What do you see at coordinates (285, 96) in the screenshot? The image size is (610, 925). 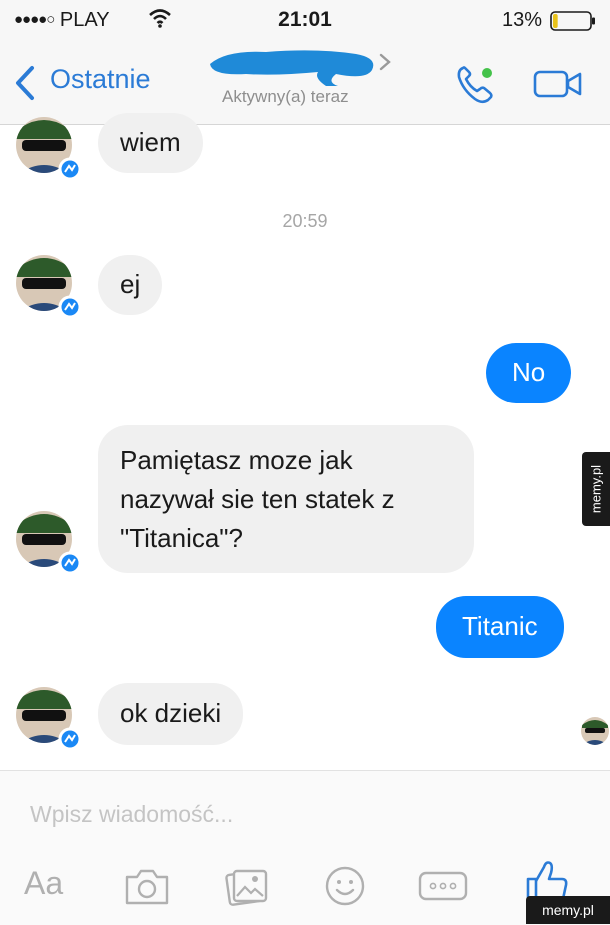 I see `active-status: Aktywny(a) teraz` at bounding box center [285, 96].